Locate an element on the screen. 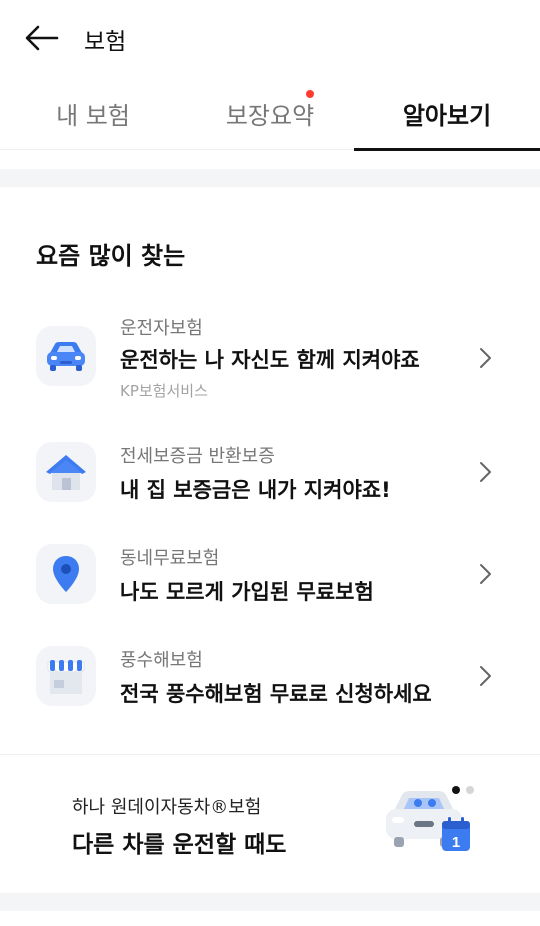 This screenshot has width=540, height=926. tab-label: 내 보험 is located at coordinates (93, 115).